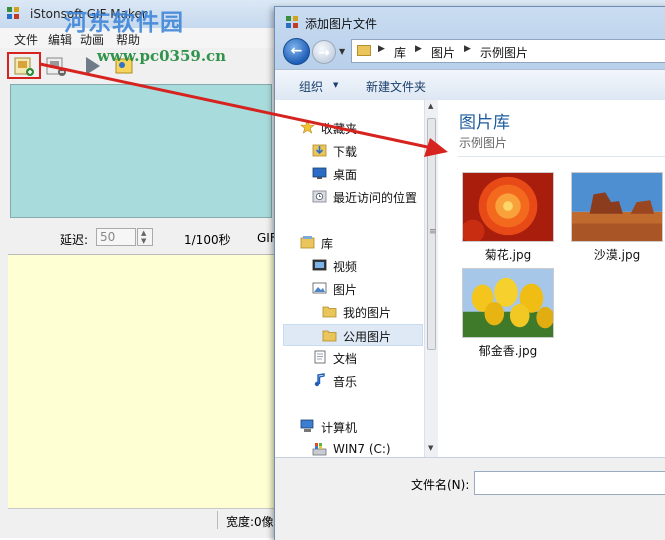 The image size is (665, 540). I want to click on delay-spinner: ▲ ▼, so click(145, 237).